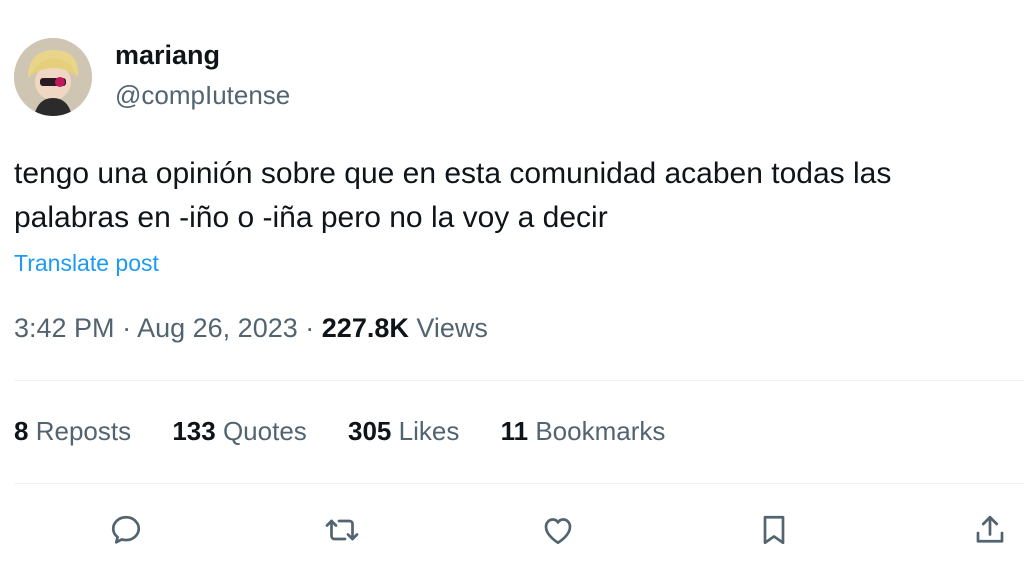  I want to click on likes-stat: 305 Likes, so click(403, 431).